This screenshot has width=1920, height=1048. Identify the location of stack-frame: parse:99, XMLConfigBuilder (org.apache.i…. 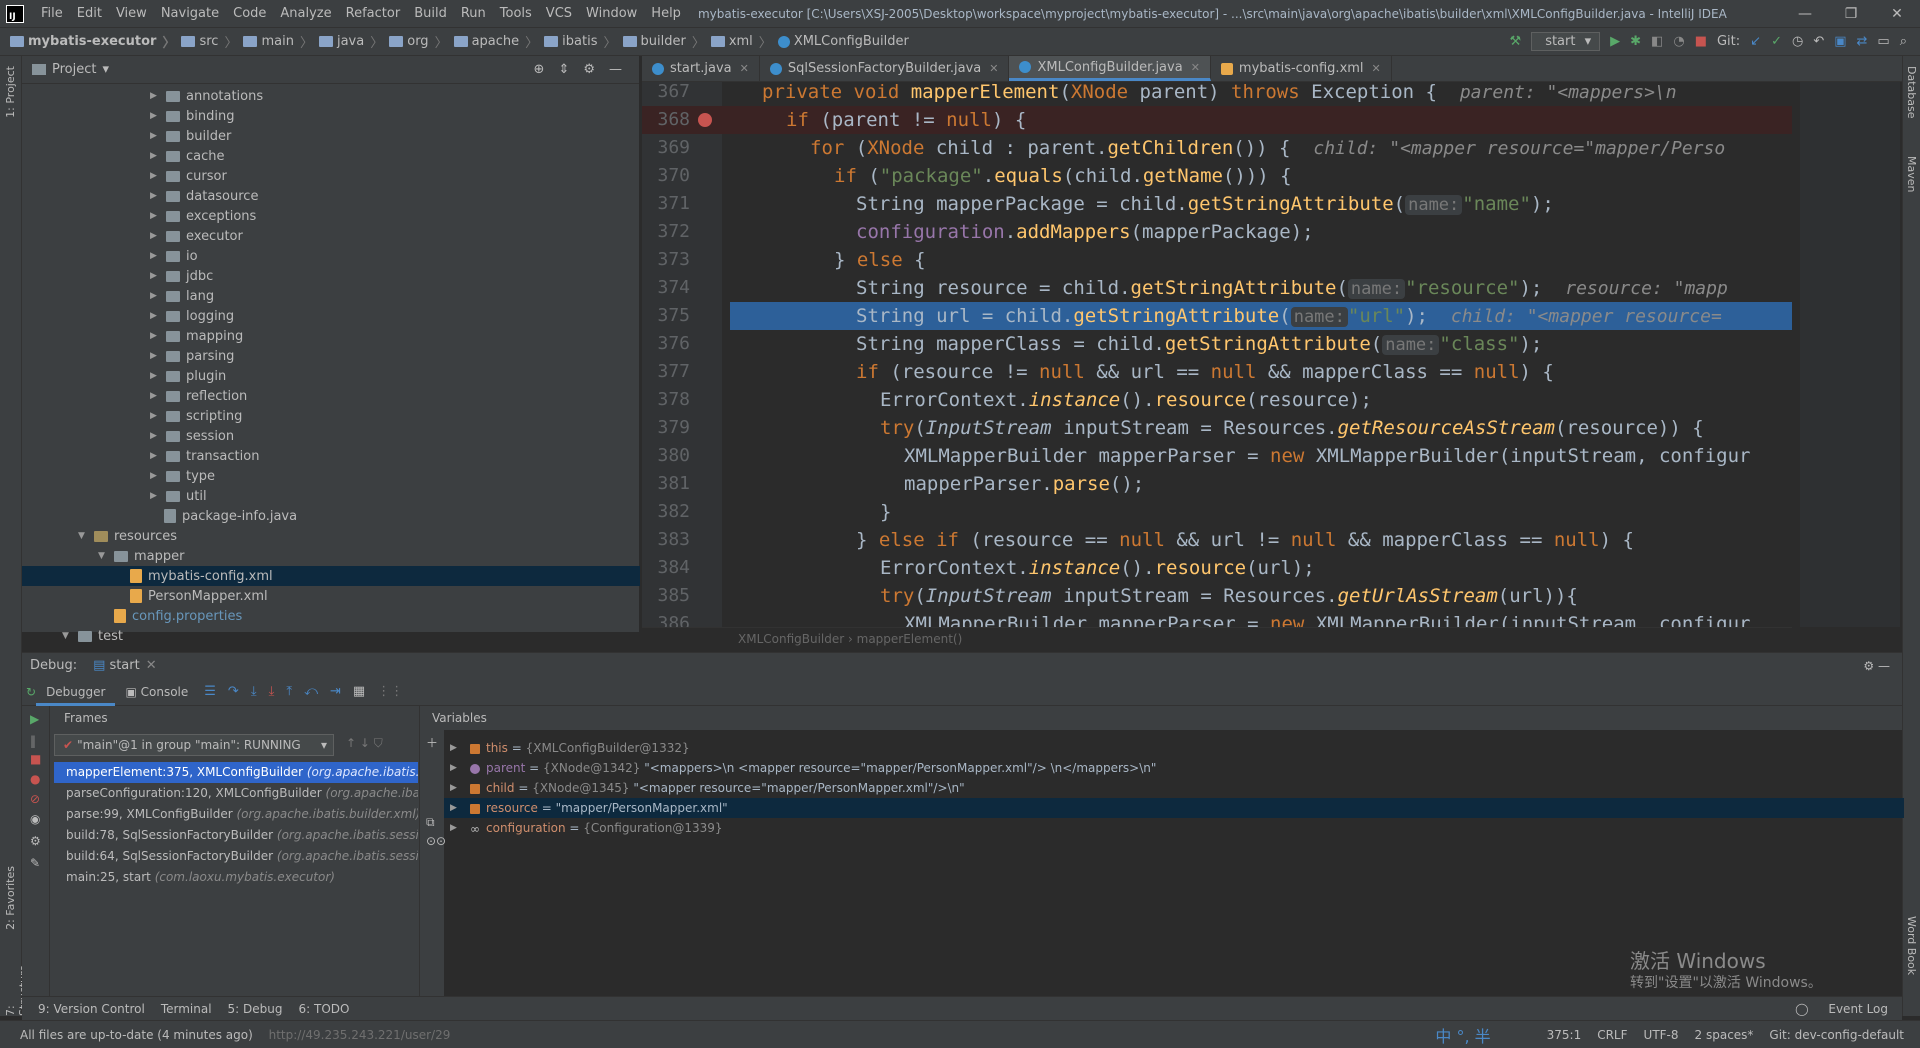
(236, 814).